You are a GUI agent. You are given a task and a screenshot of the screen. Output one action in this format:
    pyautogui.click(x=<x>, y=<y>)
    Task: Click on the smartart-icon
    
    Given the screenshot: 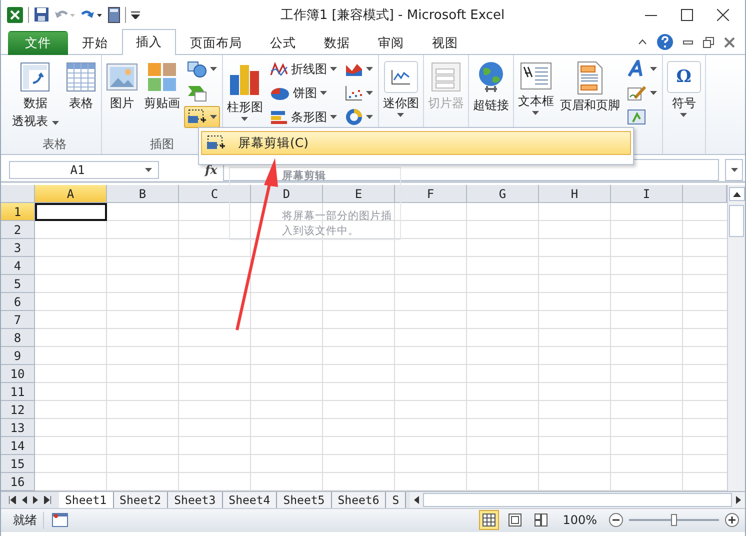 What is the action you would take?
    pyautogui.click(x=196, y=93)
    